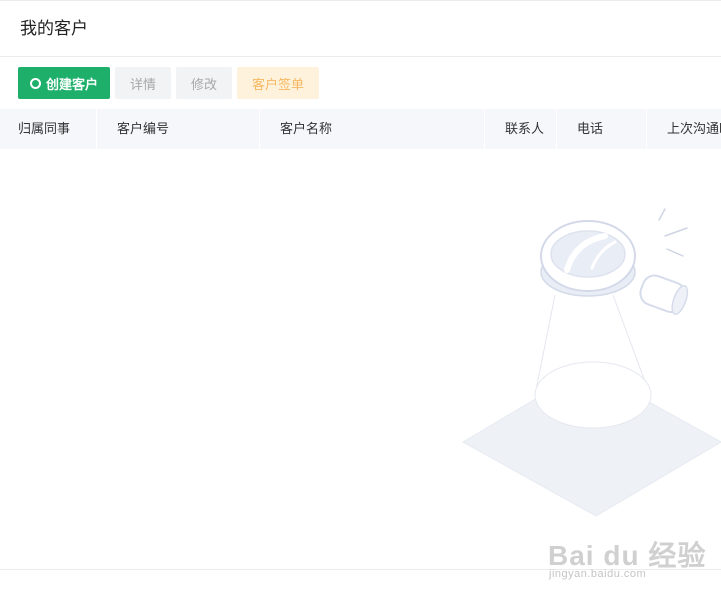 The image size is (721, 601). Describe the element at coordinates (71, 84) in the screenshot. I see `create-customer-label: 创建客户` at that location.